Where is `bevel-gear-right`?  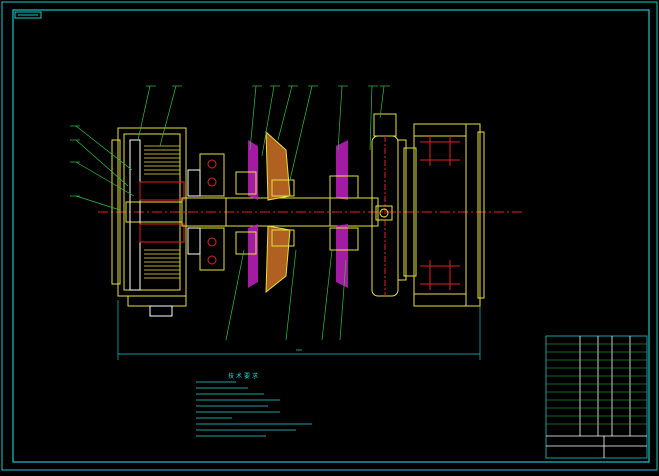
bevel-gear-right is located at coordinates (344, 214).